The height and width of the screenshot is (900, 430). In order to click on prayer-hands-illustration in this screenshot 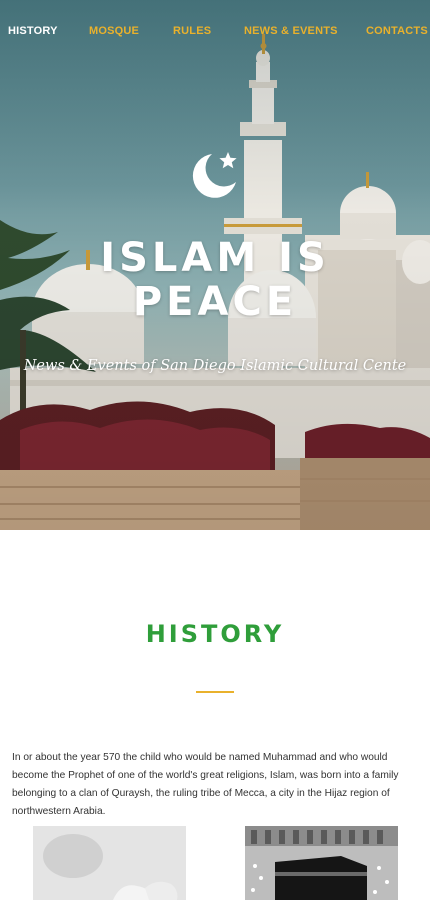, I will do `click(109, 863)`.